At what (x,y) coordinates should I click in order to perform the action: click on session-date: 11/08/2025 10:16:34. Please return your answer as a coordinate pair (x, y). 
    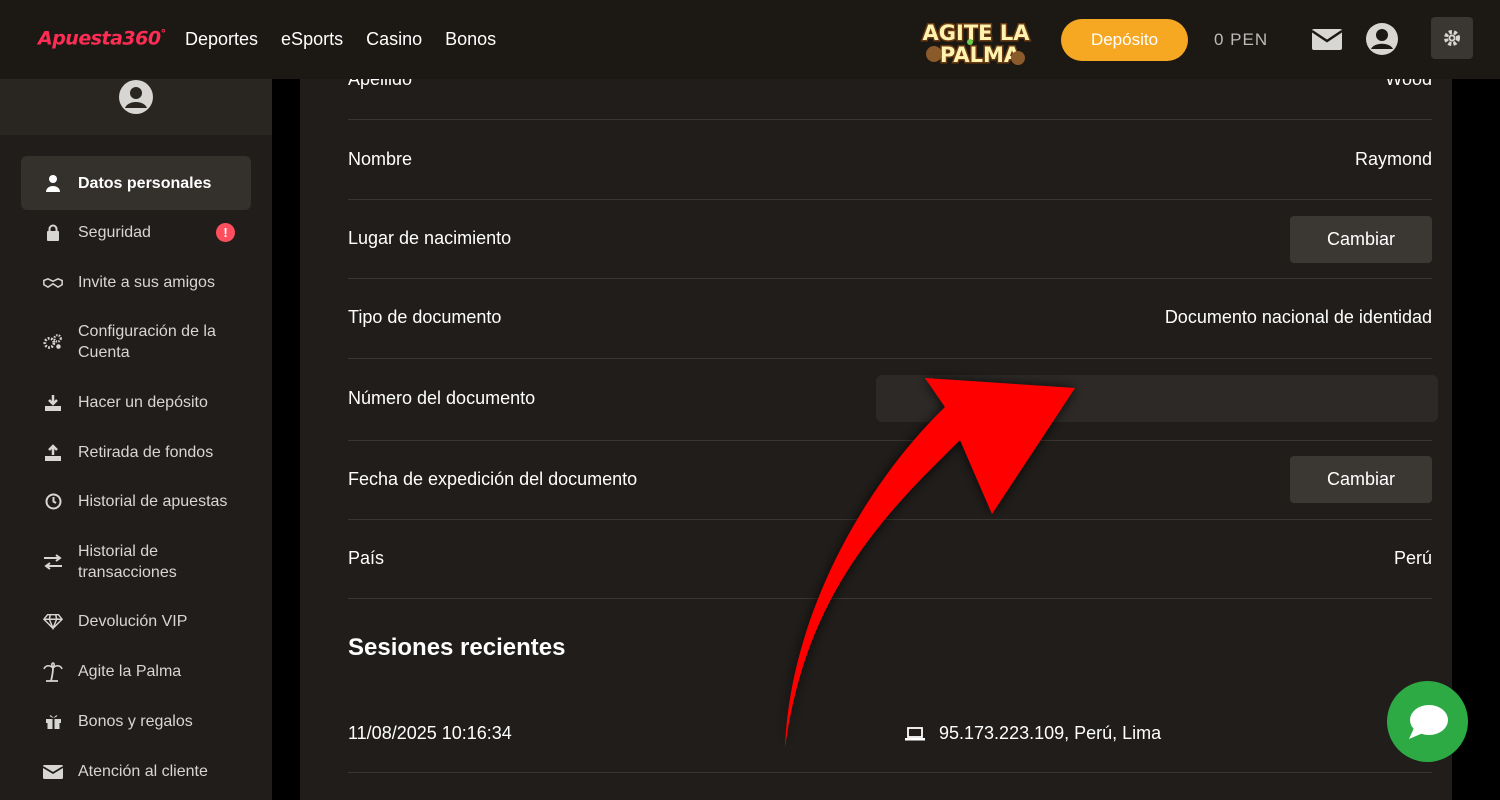
    Looking at the image, I should click on (430, 733).